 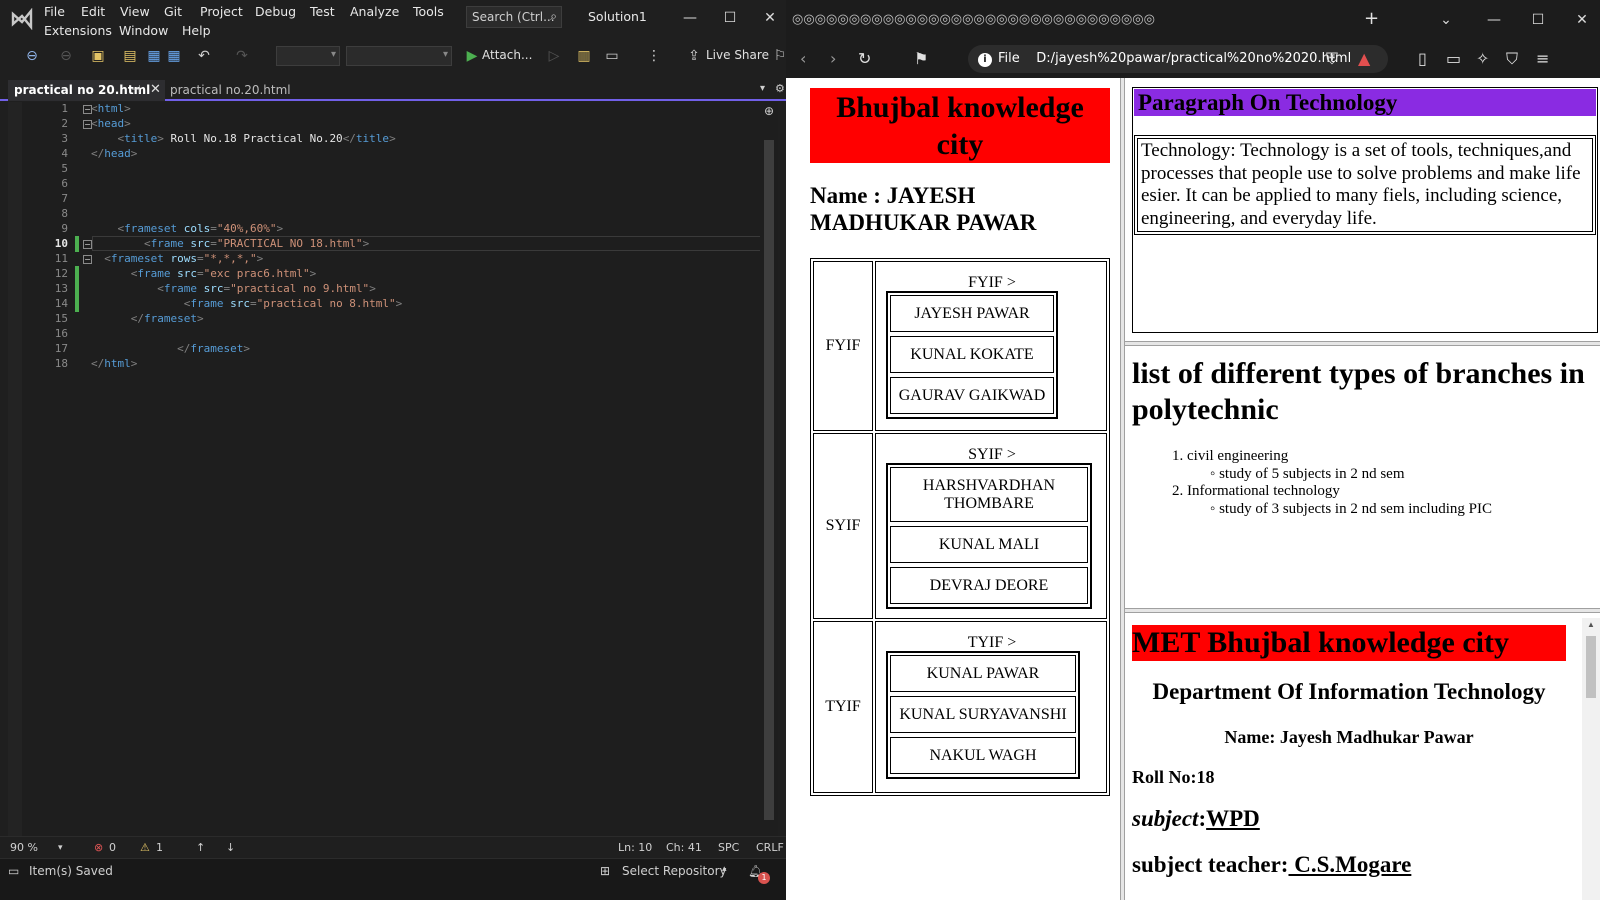 I want to click on solution-name: Solution1, so click(x=617, y=16).